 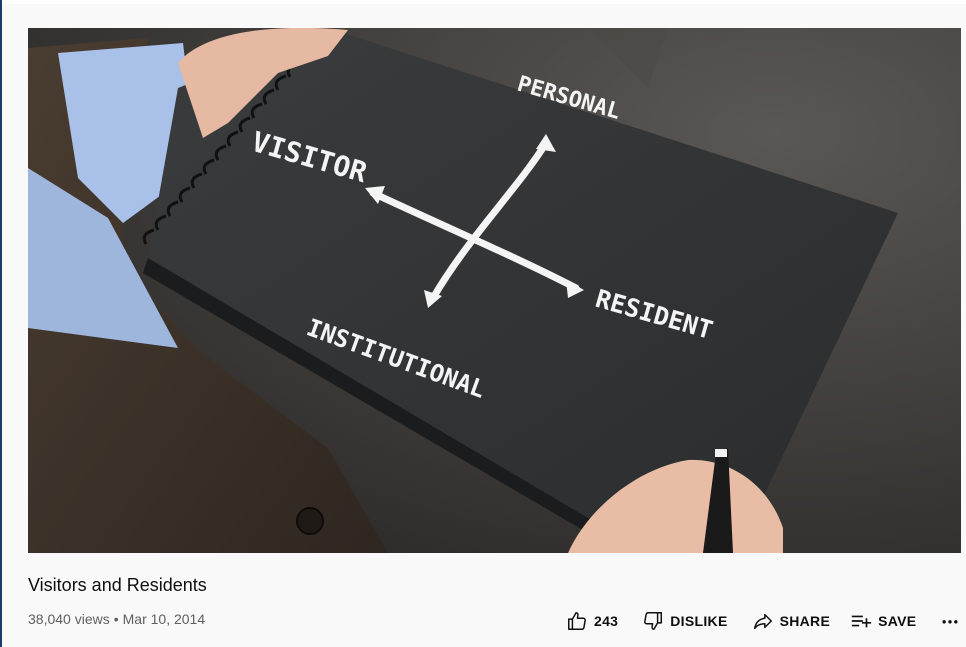 What do you see at coordinates (164, 619) in the screenshot?
I see `upload-date: Mar 10, 2014` at bounding box center [164, 619].